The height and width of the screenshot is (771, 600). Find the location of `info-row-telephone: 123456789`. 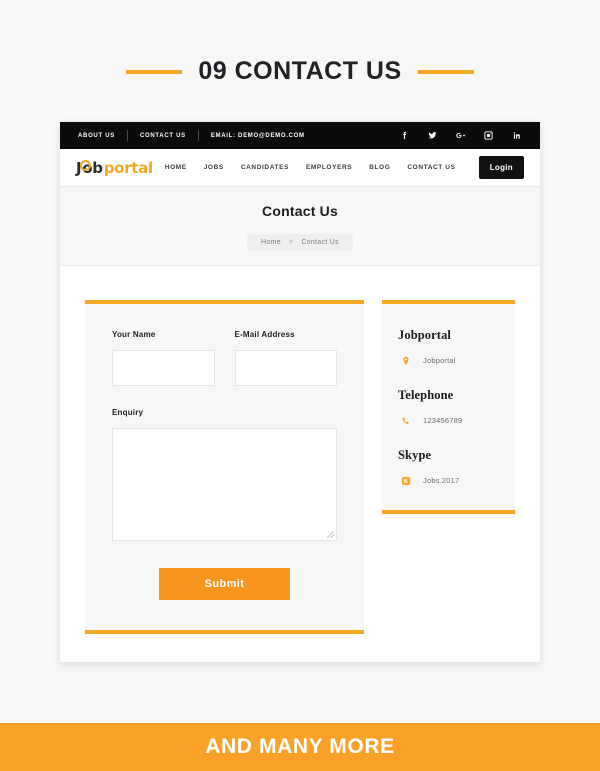

info-row-telephone: 123456789 is located at coordinates (448, 420).